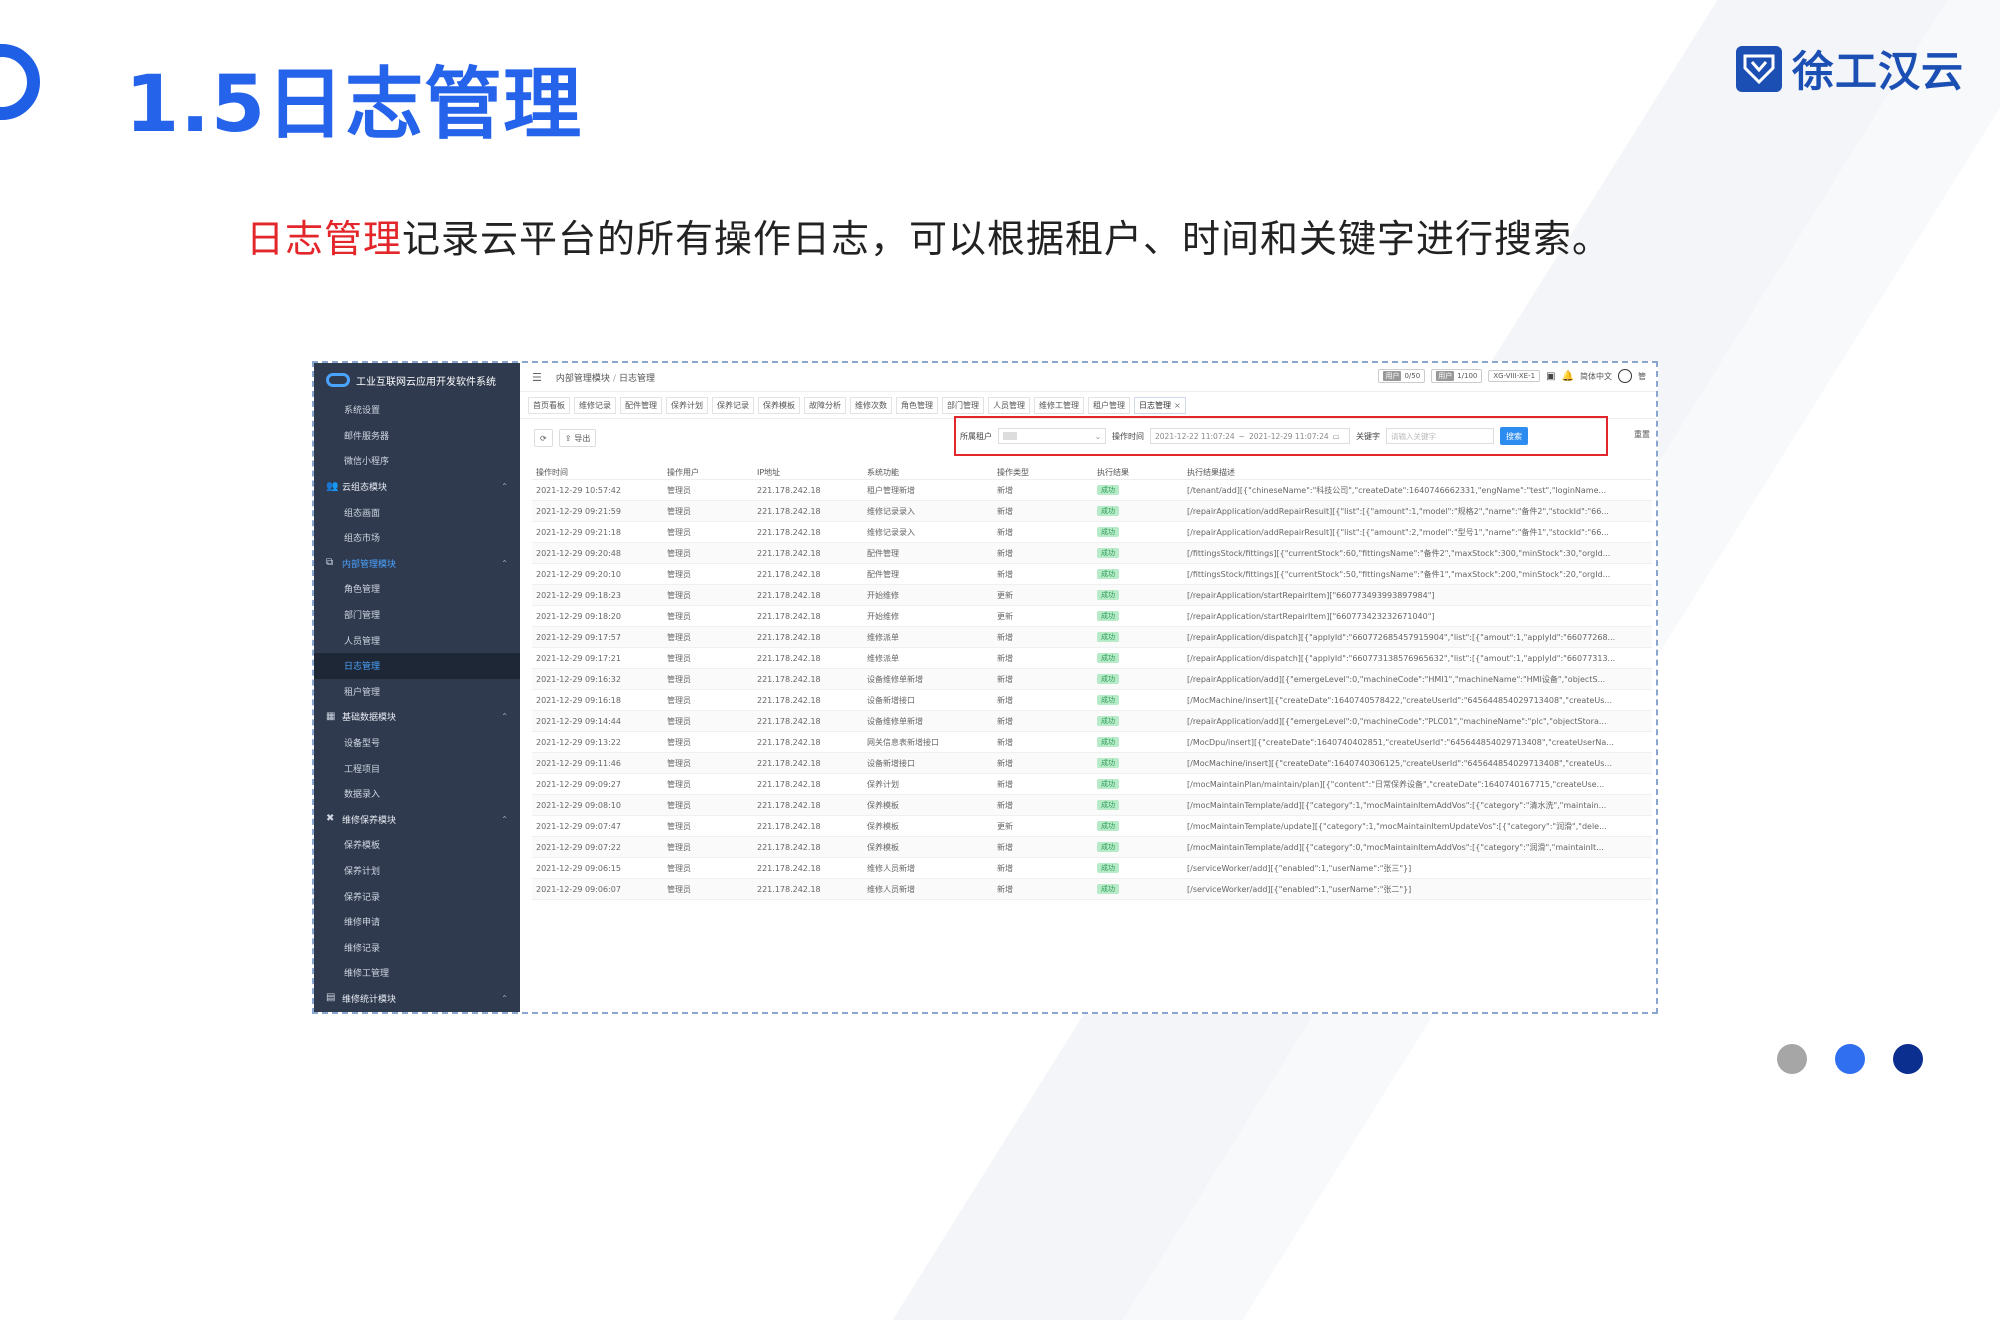  What do you see at coordinates (733, 405) in the screenshot?
I see `tab: 保养记录` at bounding box center [733, 405].